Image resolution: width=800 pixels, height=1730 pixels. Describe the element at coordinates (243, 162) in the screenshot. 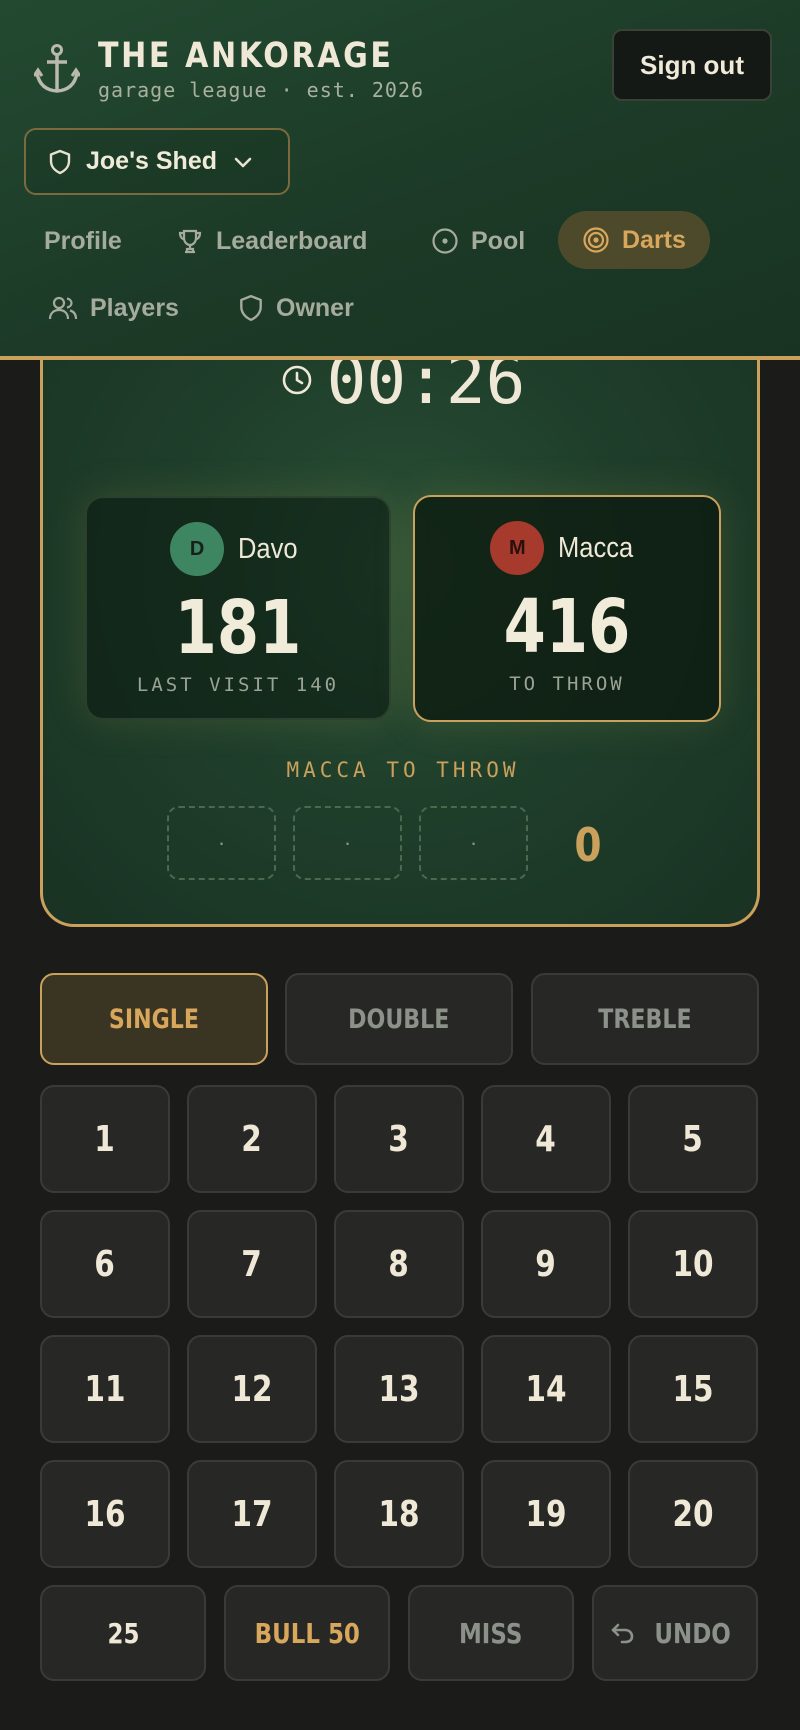

I see `chevron-down-icon` at that location.